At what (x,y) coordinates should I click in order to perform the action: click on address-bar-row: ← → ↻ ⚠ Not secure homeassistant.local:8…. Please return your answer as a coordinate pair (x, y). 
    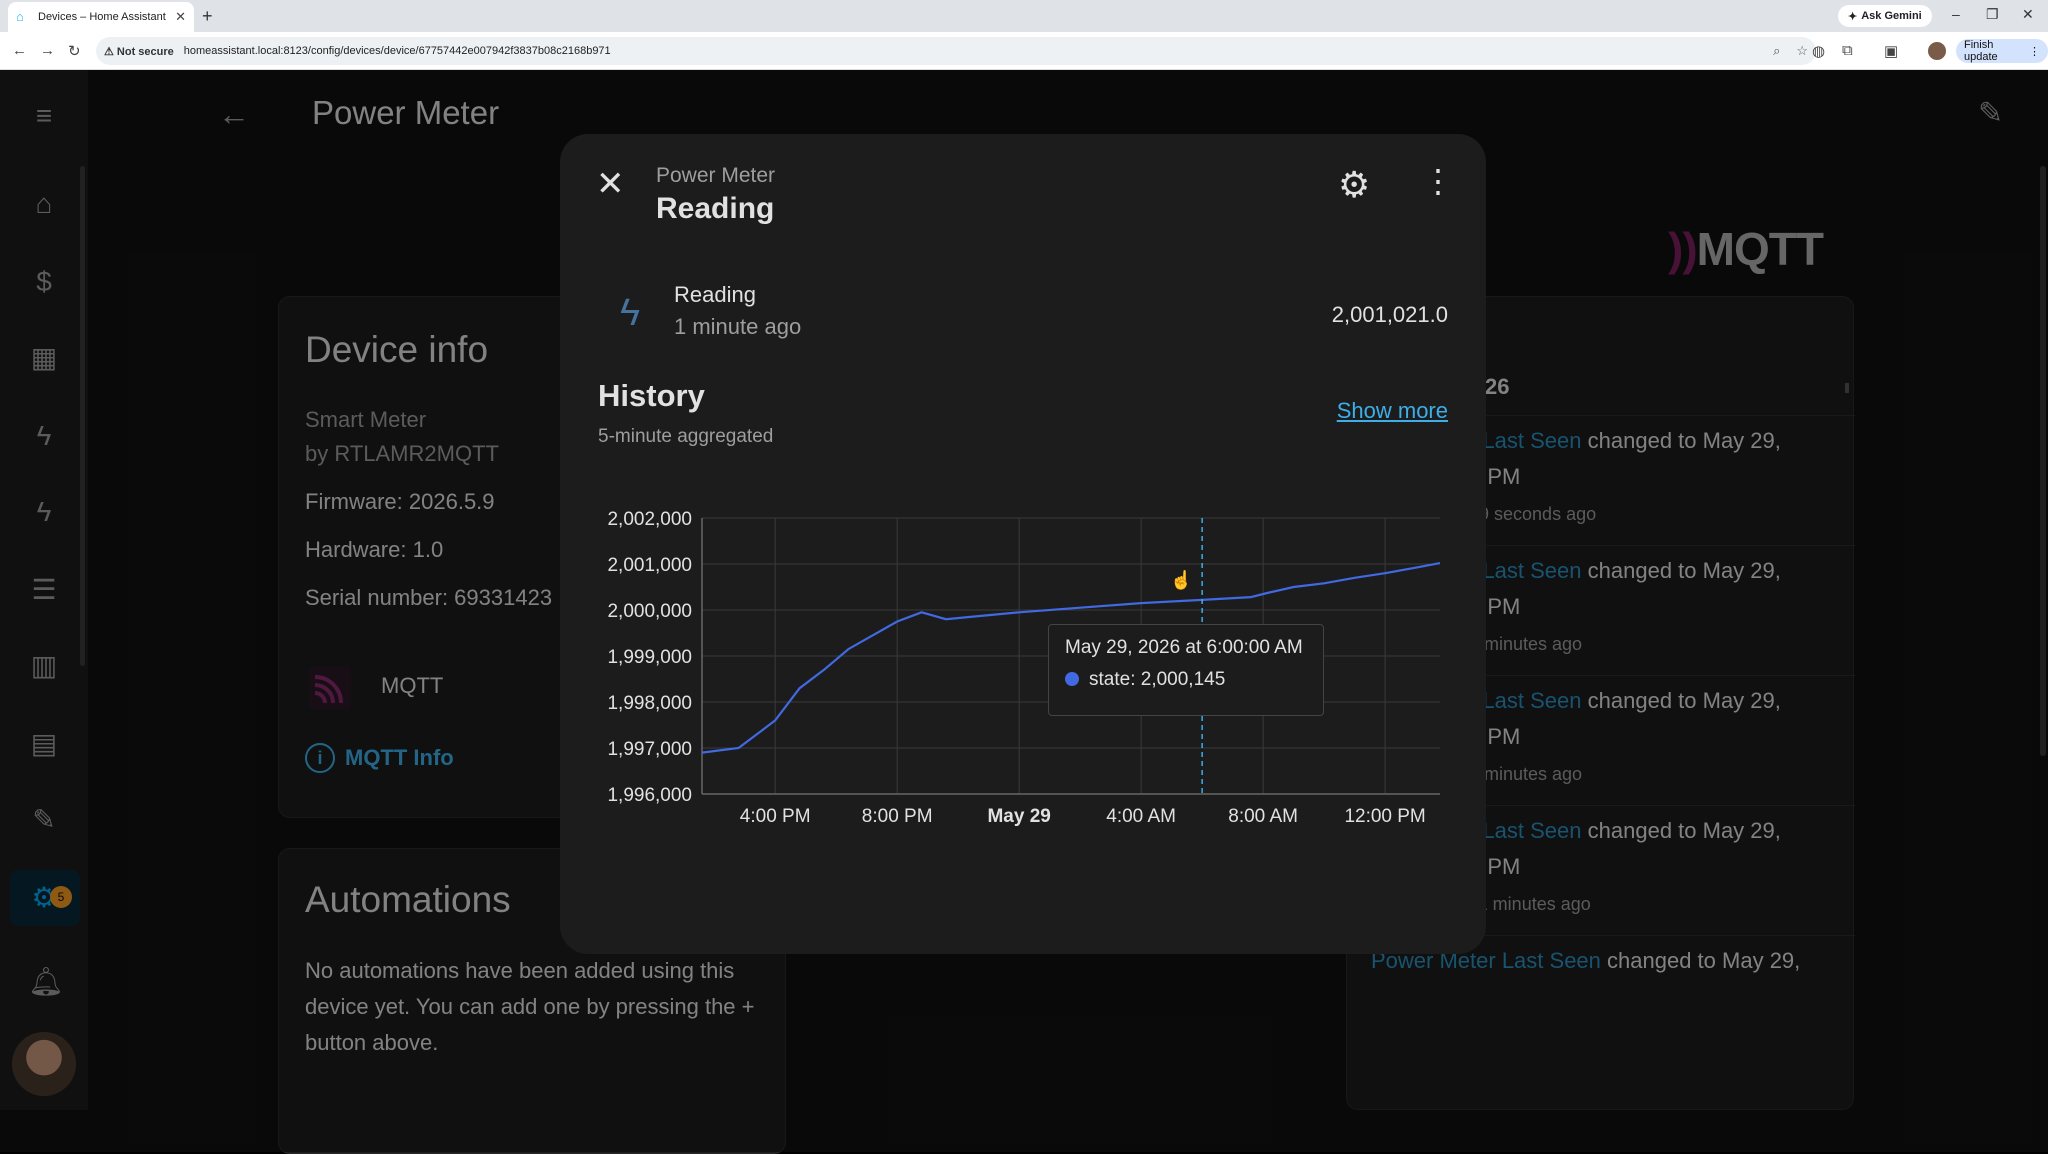
    Looking at the image, I should click on (1024, 51).